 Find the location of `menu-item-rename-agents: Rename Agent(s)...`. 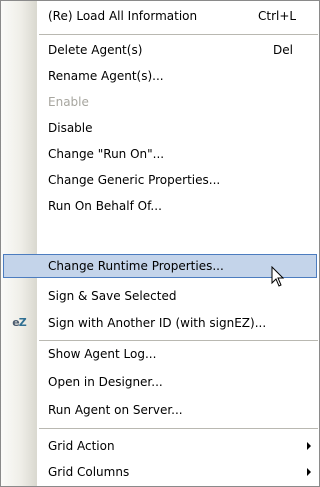

menu-item-rename-agents: Rename Agent(s)... is located at coordinates (160, 76).